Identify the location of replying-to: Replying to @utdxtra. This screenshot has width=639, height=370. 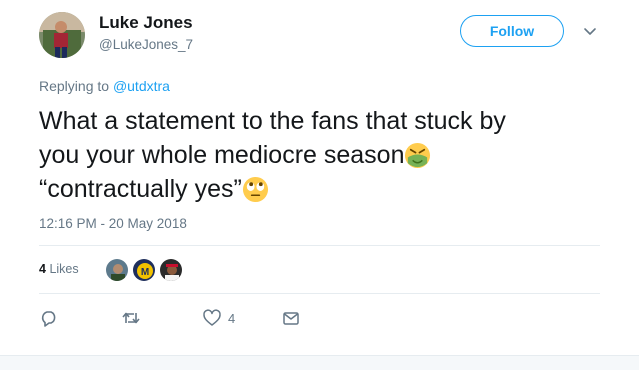
(104, 86).